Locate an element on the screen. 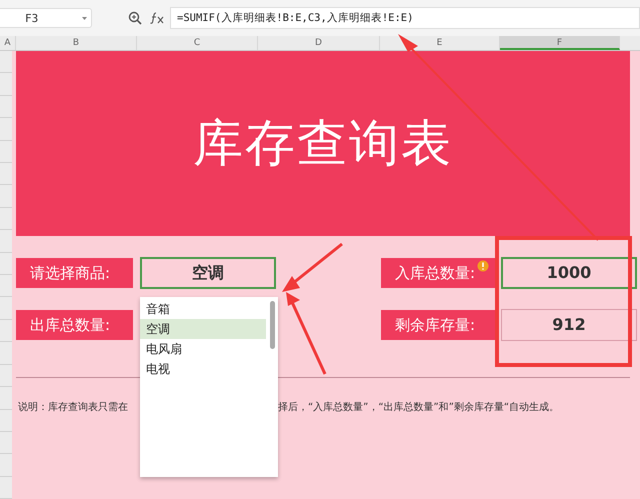  caret-icon is located at coordinates (84, 18).